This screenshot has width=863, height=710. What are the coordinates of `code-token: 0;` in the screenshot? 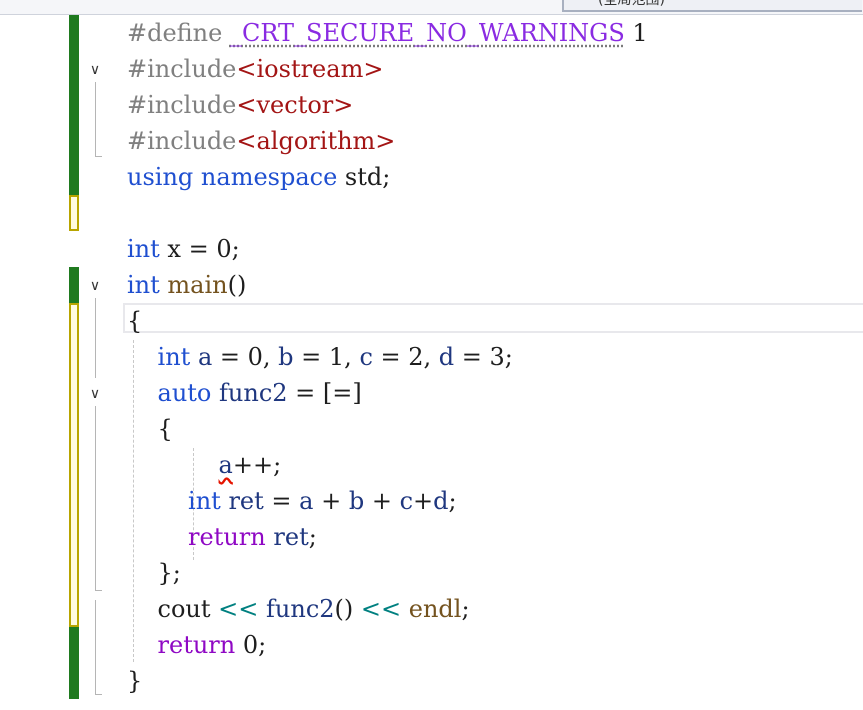 It's located at (251, 645).